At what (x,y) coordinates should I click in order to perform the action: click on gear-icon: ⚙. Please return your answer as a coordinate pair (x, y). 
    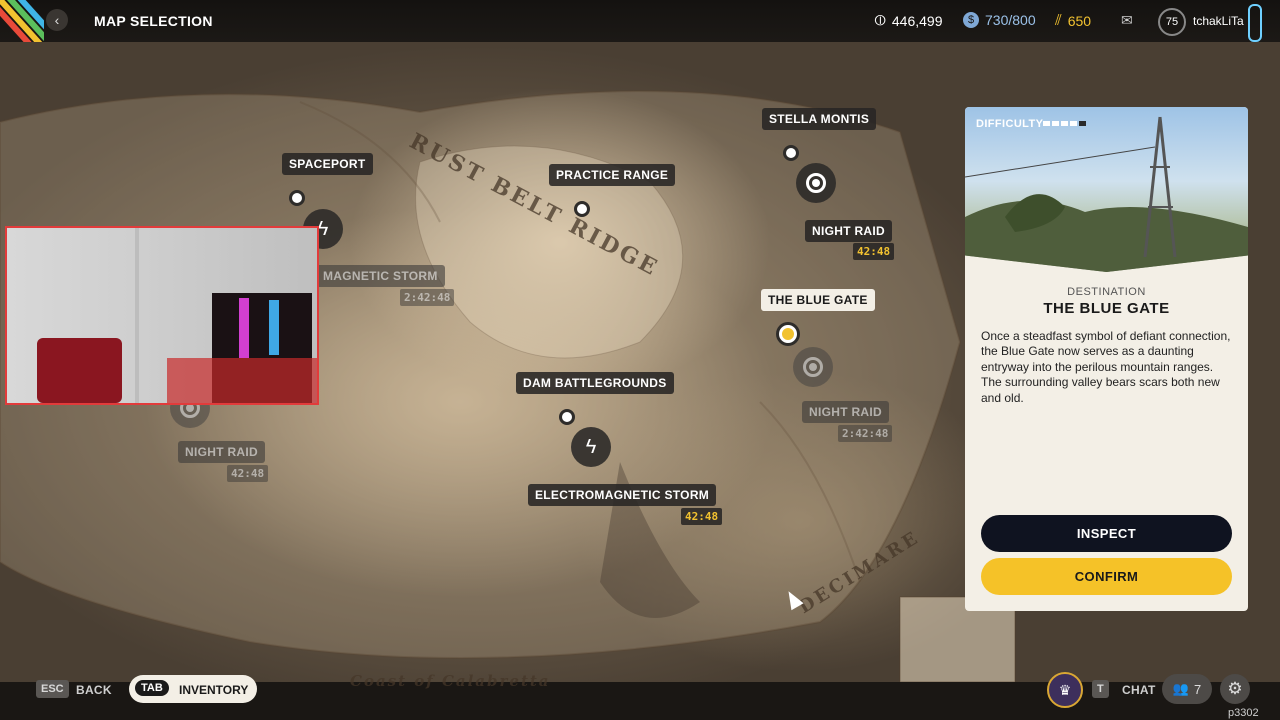
    Looking at the image, I should click on (1235, 689).